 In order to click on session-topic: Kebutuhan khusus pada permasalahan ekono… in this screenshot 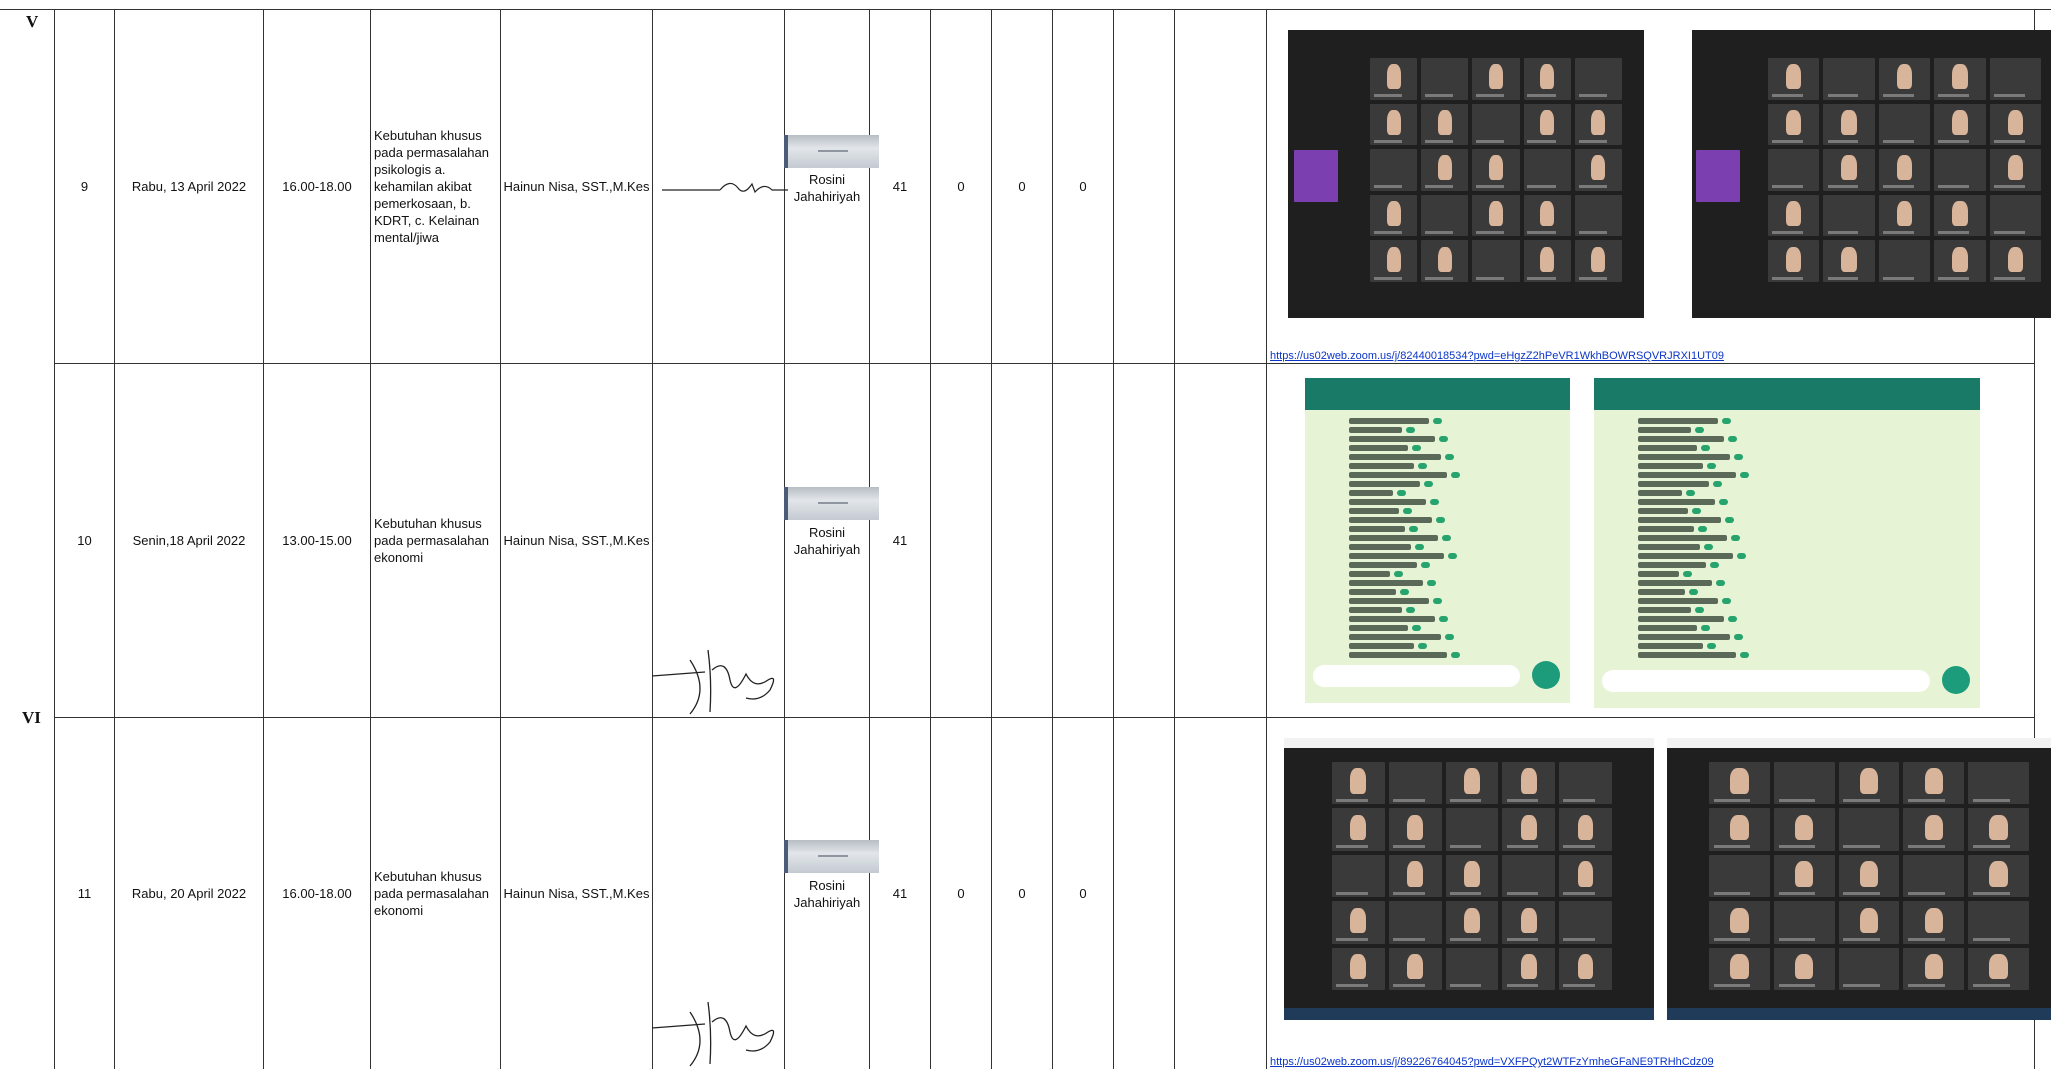, I will do `click(431, 893)`.